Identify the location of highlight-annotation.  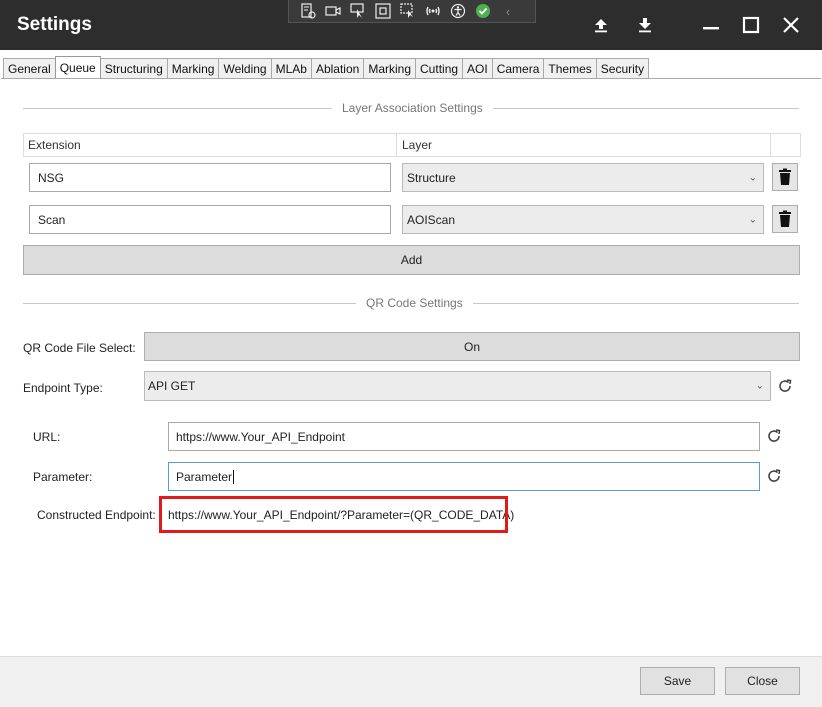
(333, 514).